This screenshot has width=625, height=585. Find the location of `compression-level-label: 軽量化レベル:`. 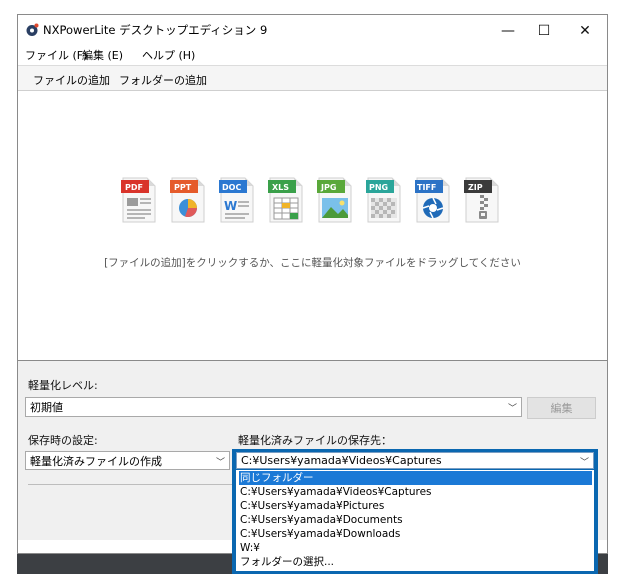

compression-level-label: 軽量化レベル: is located at coordinates (63, 385).